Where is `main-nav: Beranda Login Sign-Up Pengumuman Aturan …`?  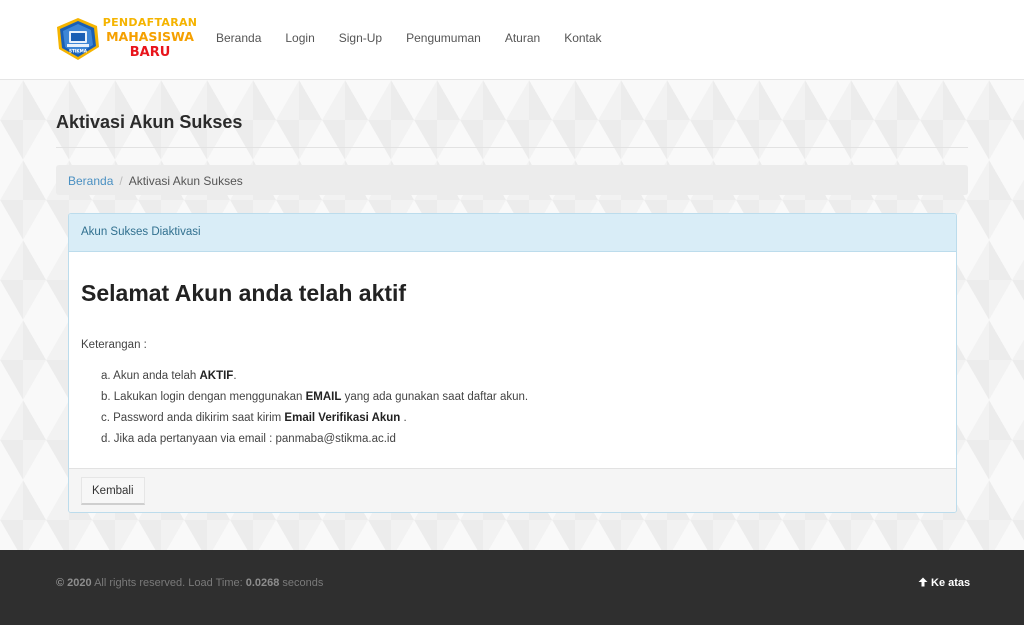 main-nav: Beranda Login Sign-Up Pengumuman Aturan … is located at coordinates (409, 38).